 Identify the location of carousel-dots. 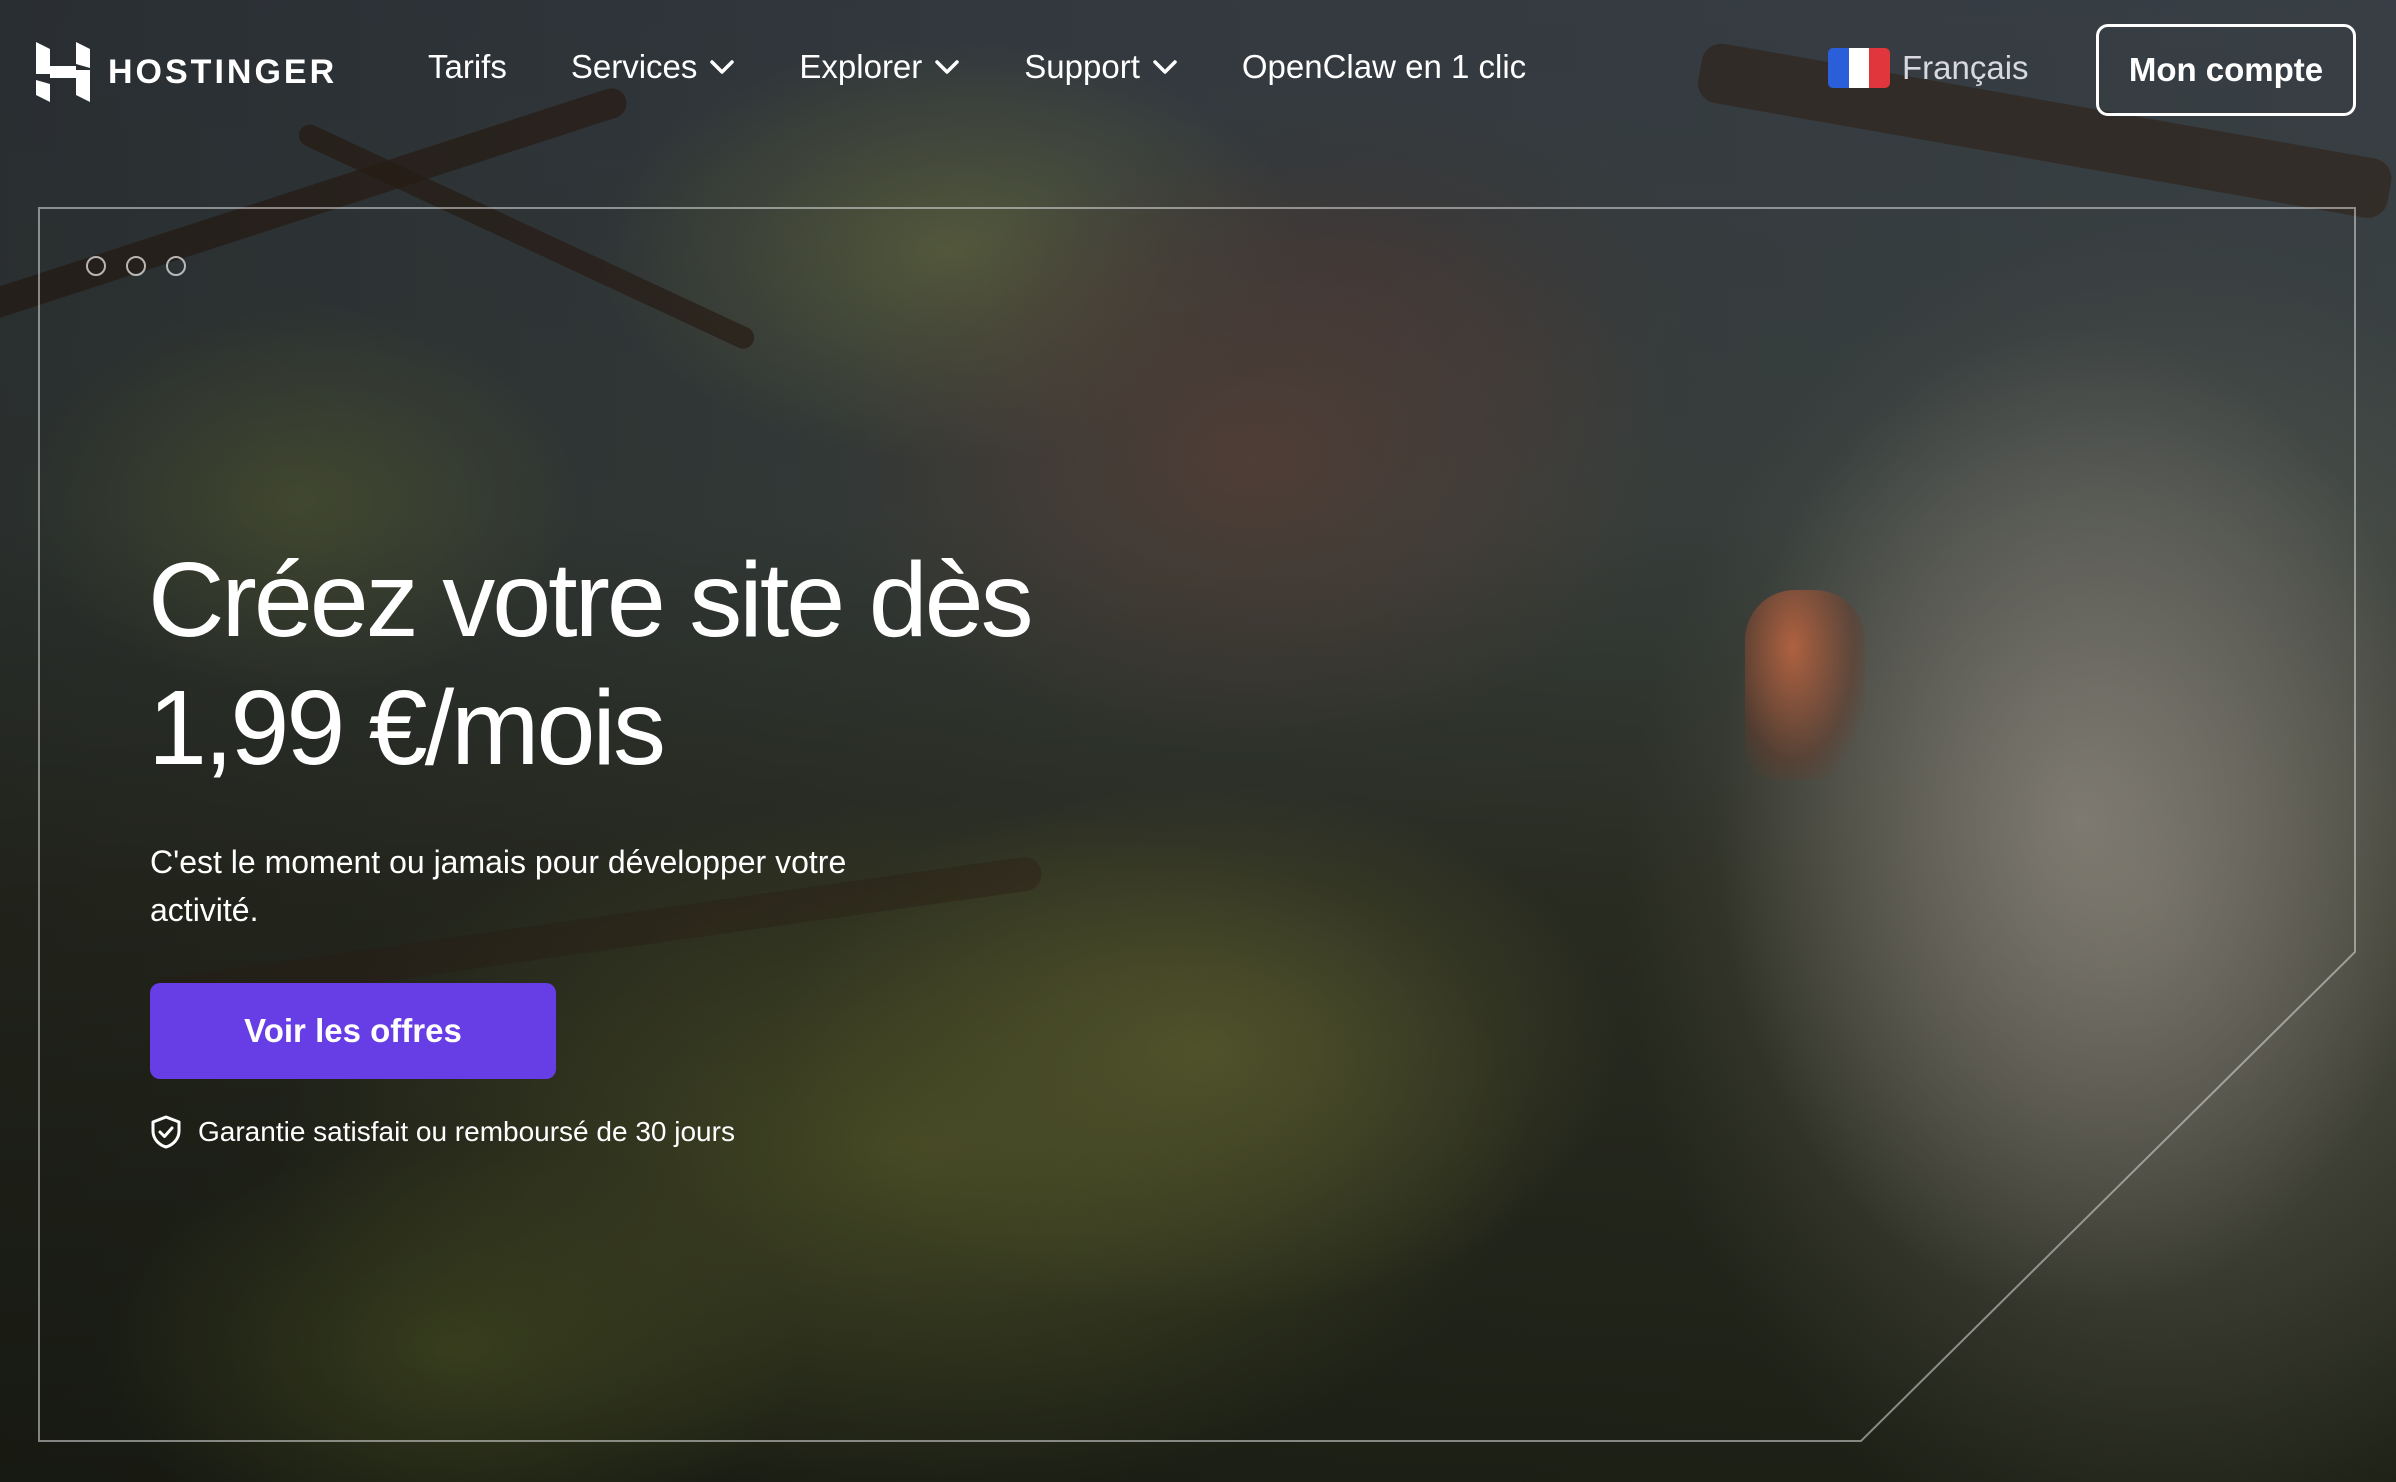
(136, 266).